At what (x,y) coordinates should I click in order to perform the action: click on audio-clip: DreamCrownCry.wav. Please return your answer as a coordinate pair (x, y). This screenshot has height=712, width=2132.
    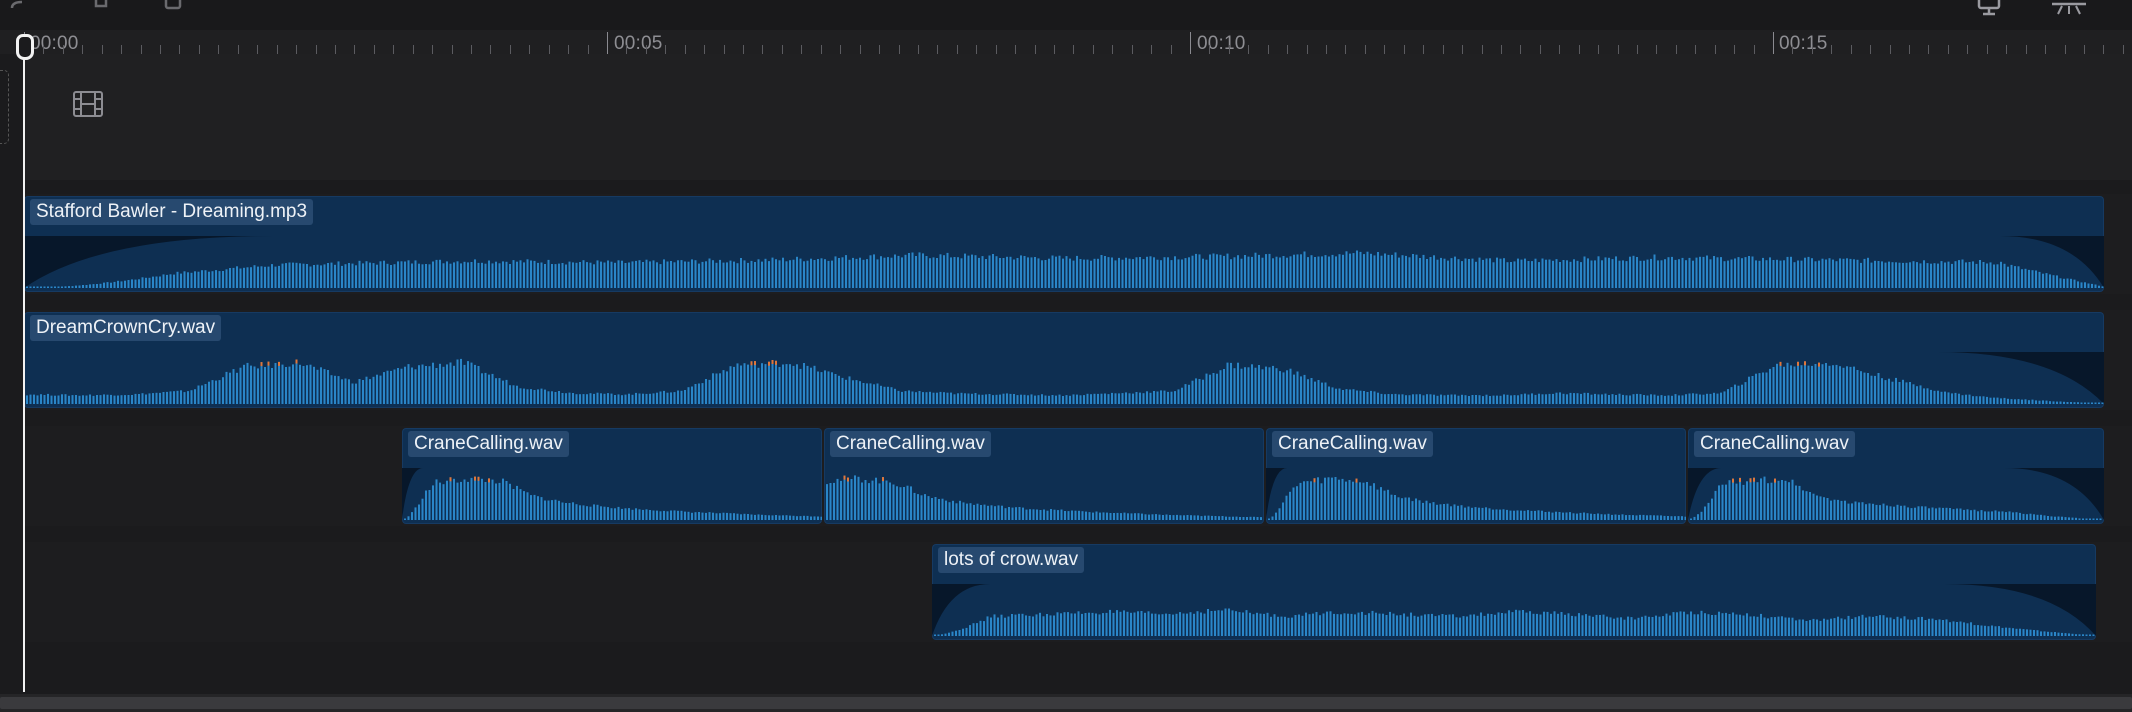
    Looking at the image, I should click on (1064, 360).